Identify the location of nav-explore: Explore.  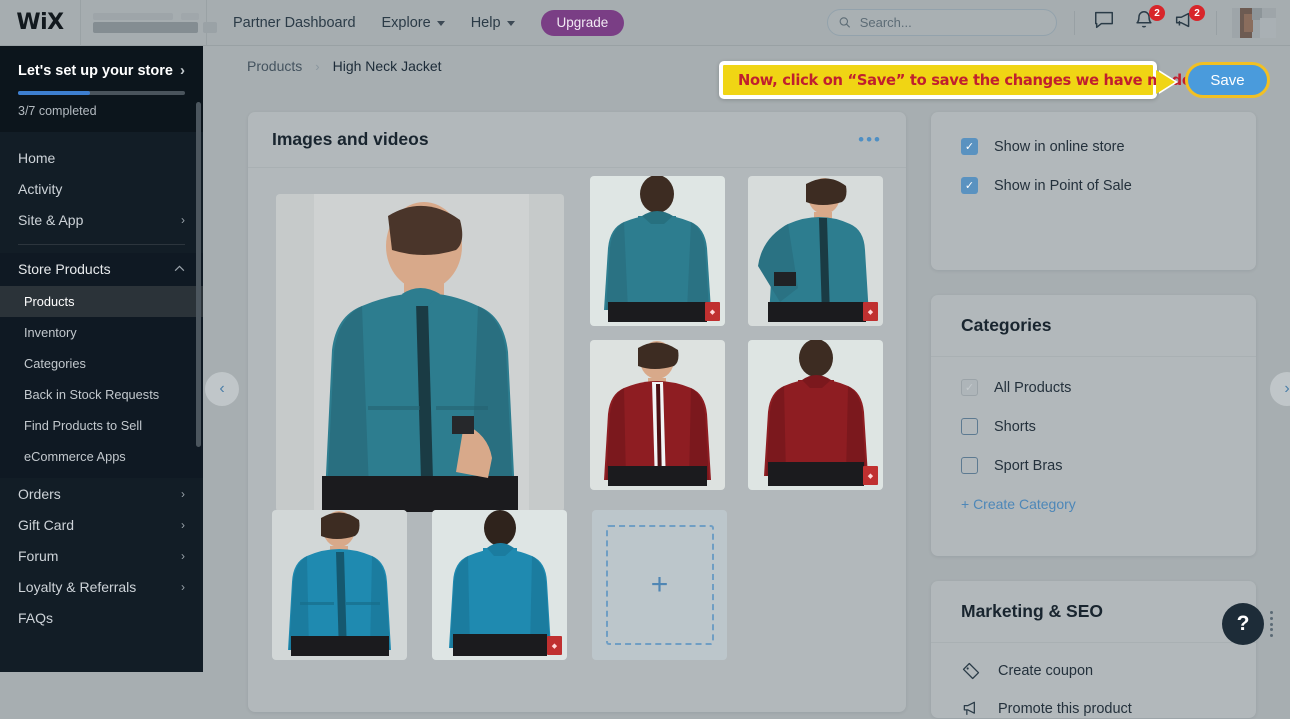
(413, 23).